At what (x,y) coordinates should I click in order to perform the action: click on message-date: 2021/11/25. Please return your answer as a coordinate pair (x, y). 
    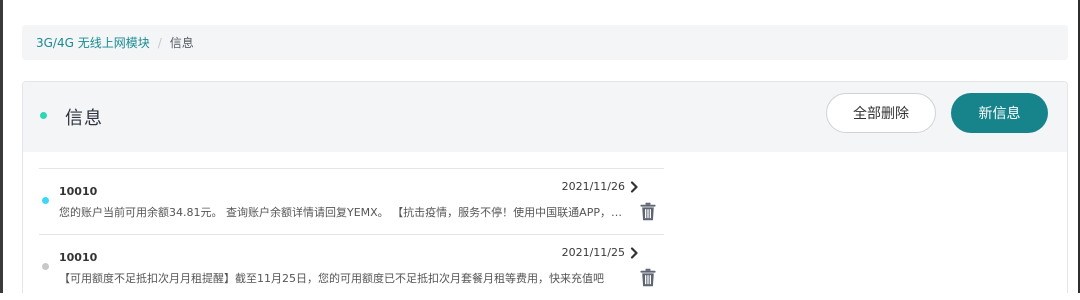
    Looking at the image, I should click on (593, 252).